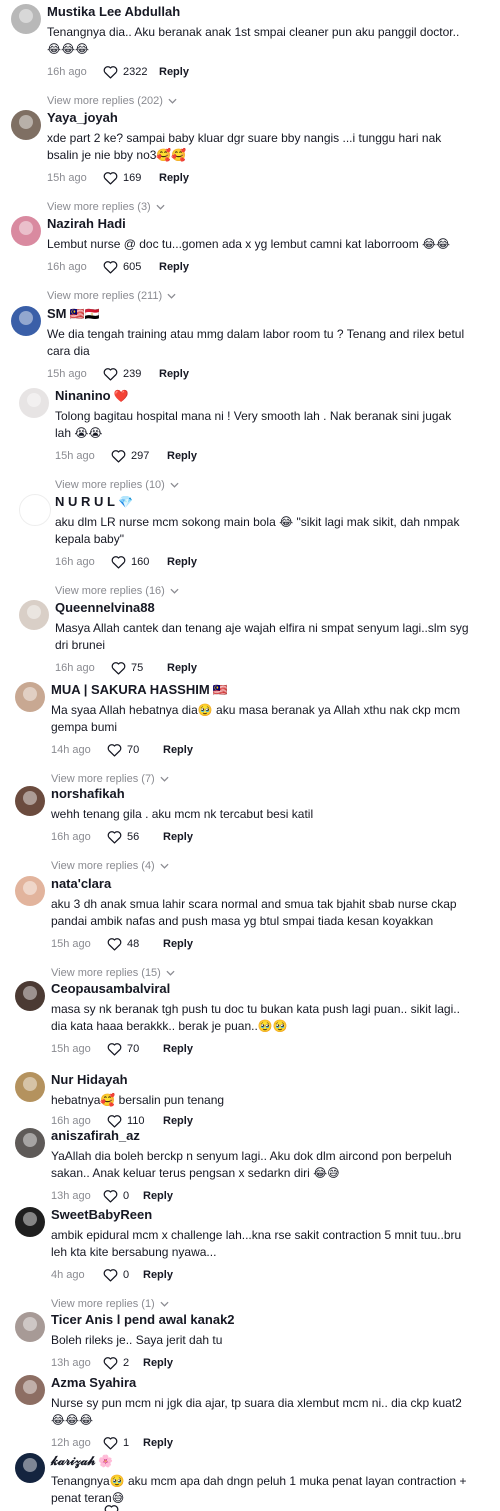  What do you see at coordinates (262, 608) in the screenshot?
I see `username: Queennelvina88` at bounding box center [262, 608].